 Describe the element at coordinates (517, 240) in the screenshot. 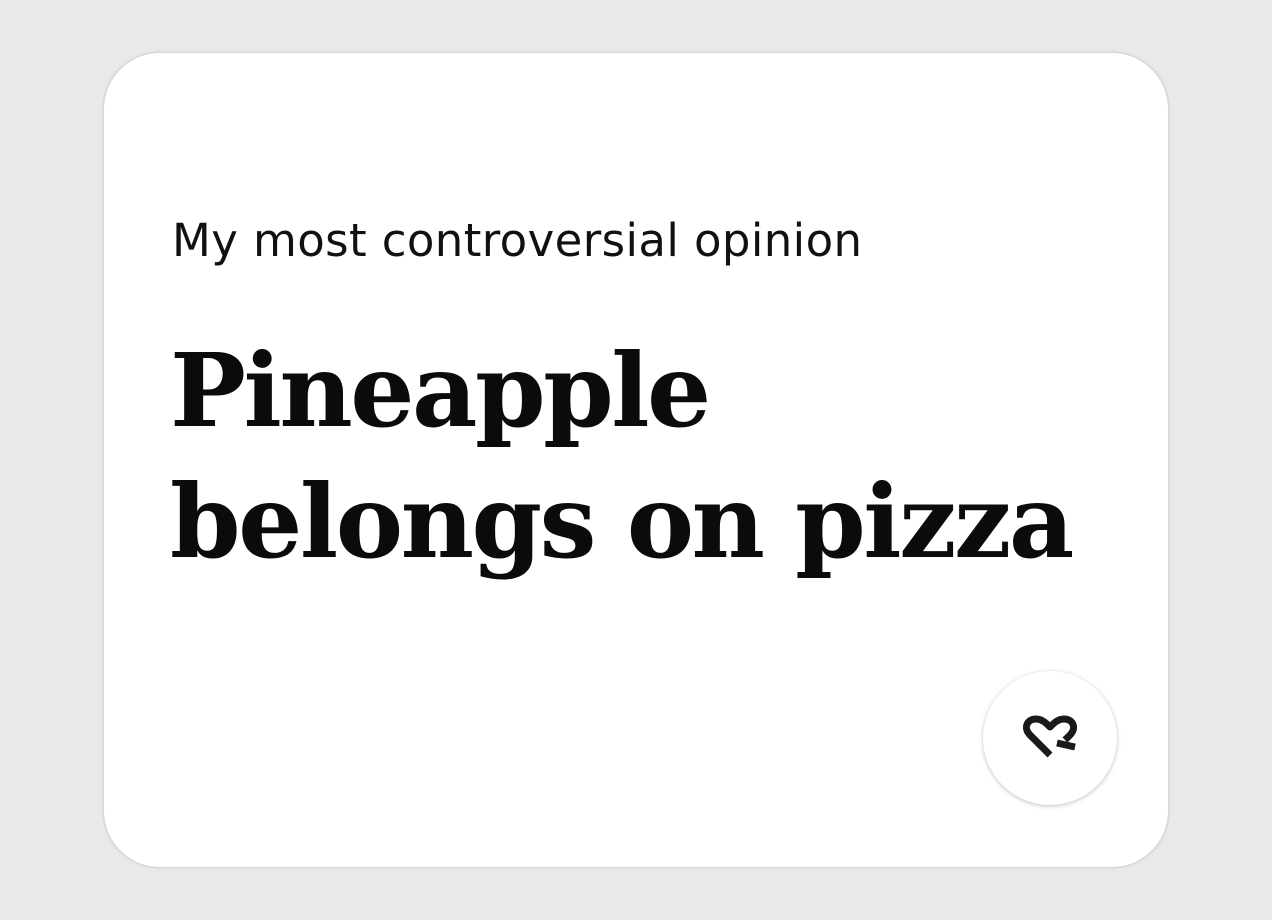

I see `prompt-label: My most controversial opinion` at that location.